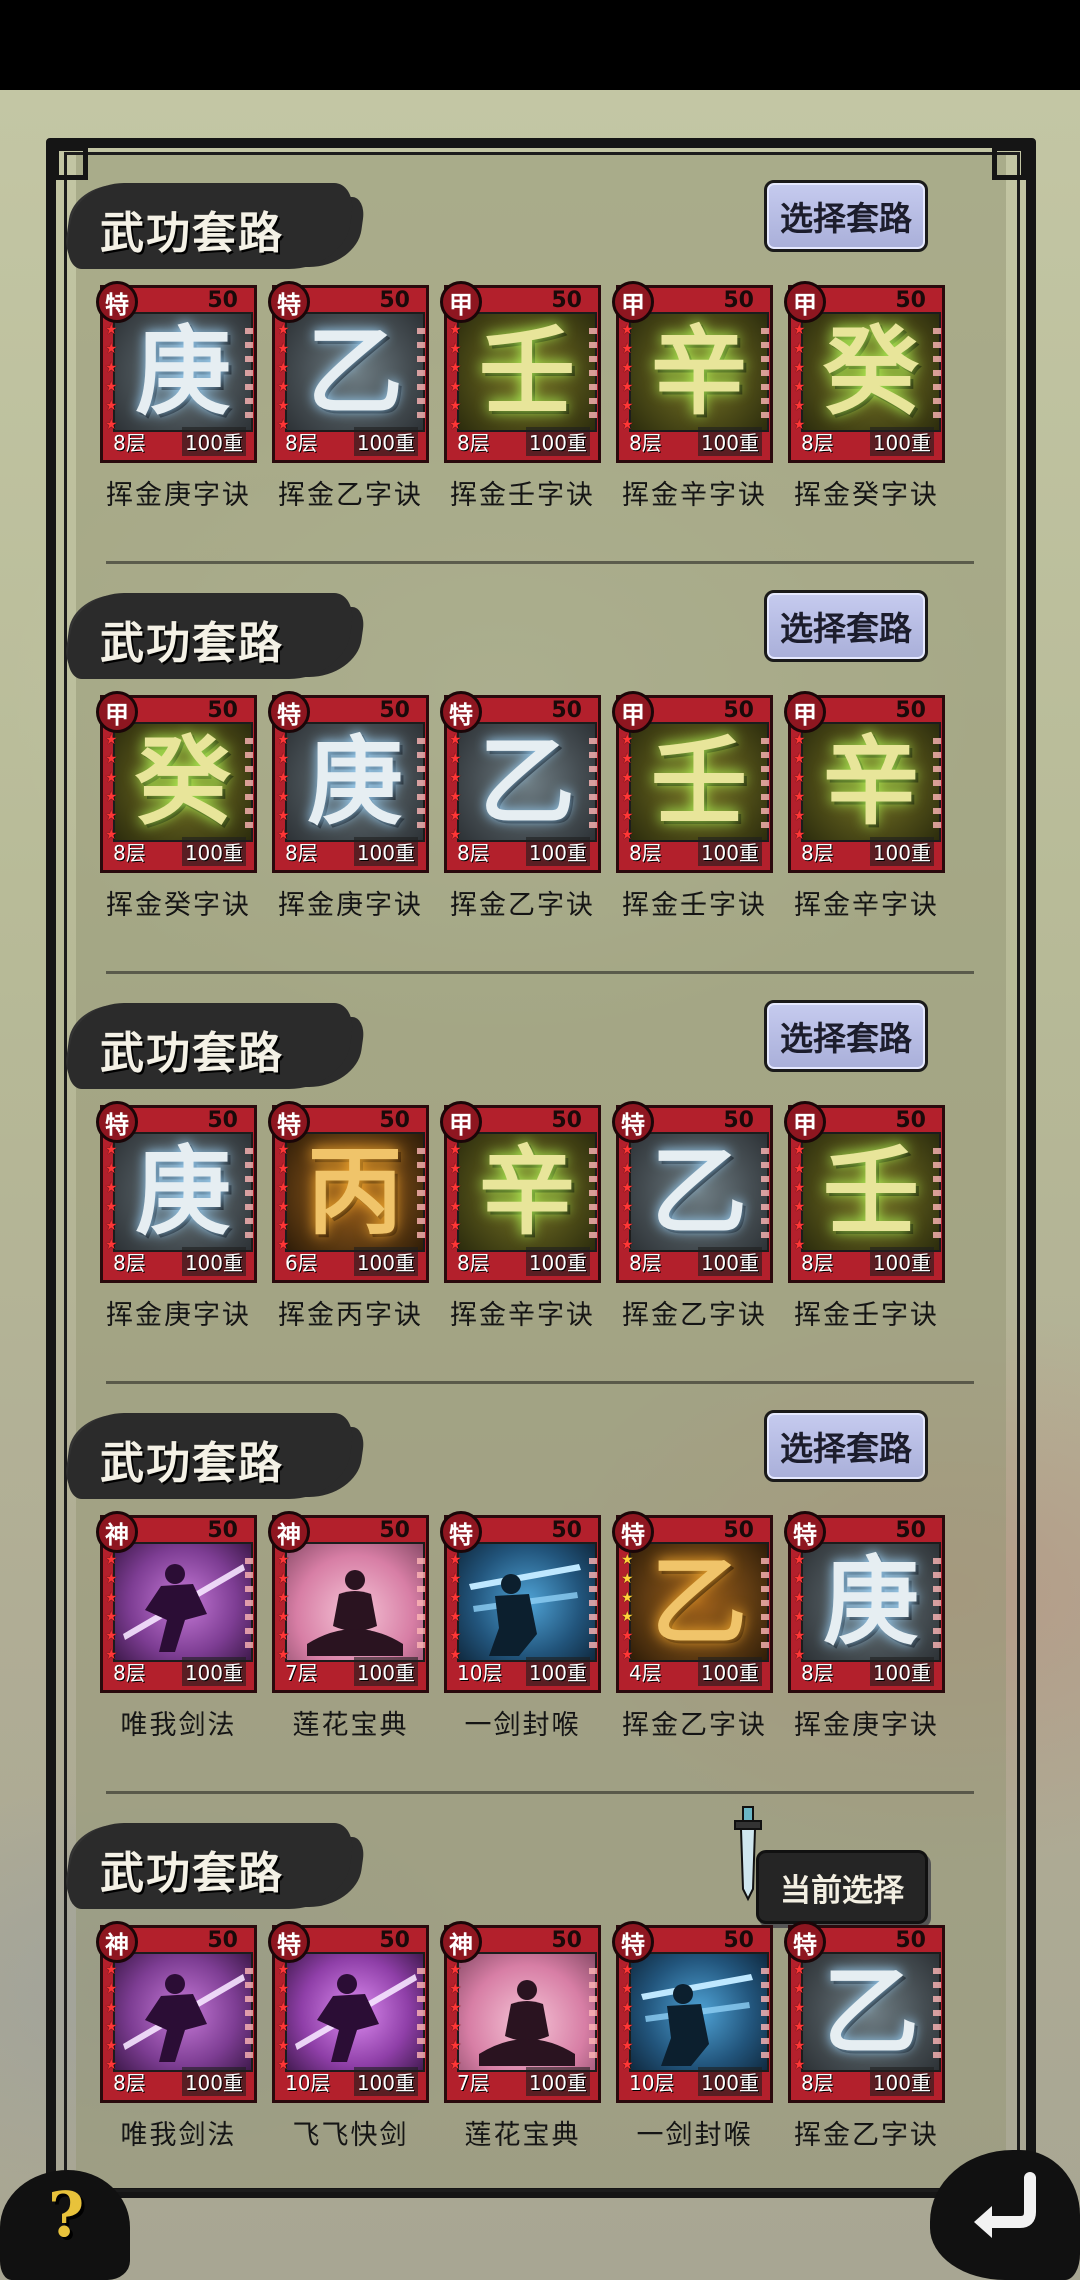 The width and height of the screenshot is (1080, 2280). What do you see at coordinates (348, 1219) in the screenshot?
I see `skill-card: 丙 ★ ★ ★ ★ ★ ★ 50 6层 100重特挥金丙字诀` at bounding box center [348, 1219].